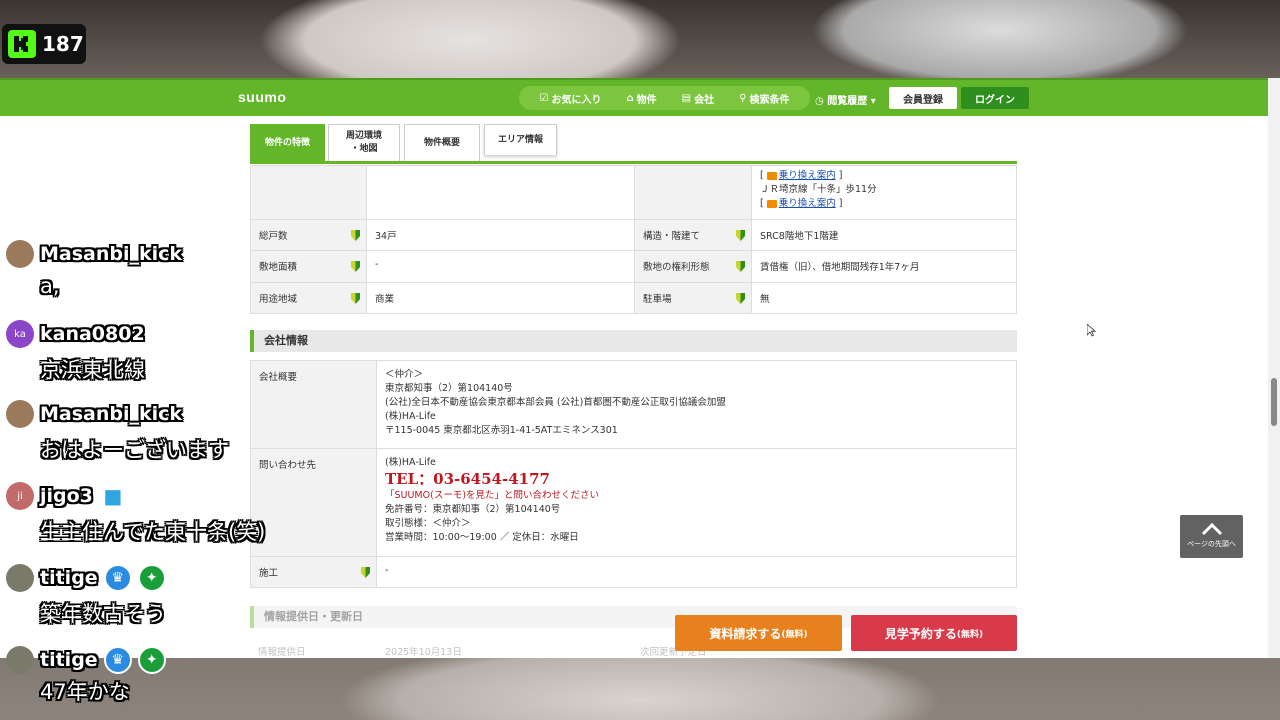 Image resolution: width=1280 pixels, height=720 pixels. What do you see at coordinates (134, 450) in the screenshot?
I see `chat-text: おはよーございます` at bounding box center [134, 450].